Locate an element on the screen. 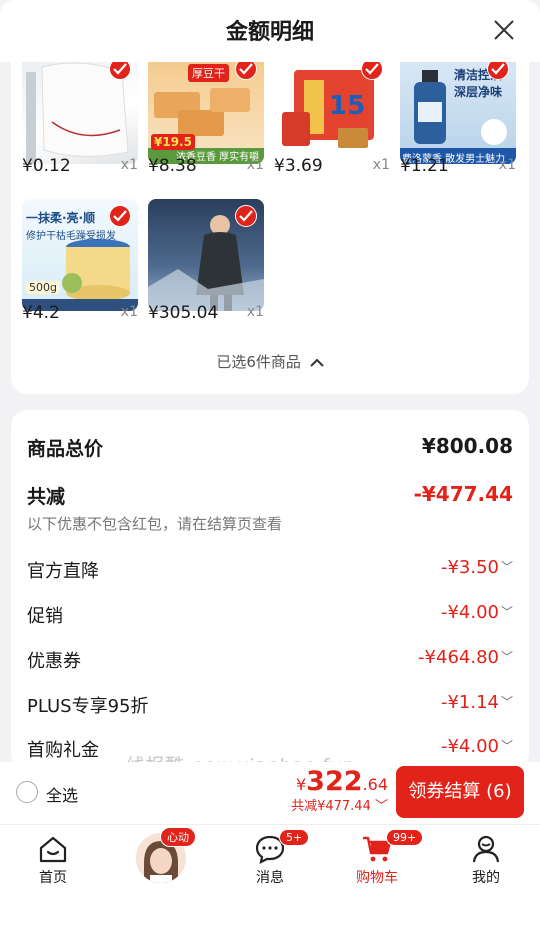  tab-home: 首页 is located at coordinates (53, 865).